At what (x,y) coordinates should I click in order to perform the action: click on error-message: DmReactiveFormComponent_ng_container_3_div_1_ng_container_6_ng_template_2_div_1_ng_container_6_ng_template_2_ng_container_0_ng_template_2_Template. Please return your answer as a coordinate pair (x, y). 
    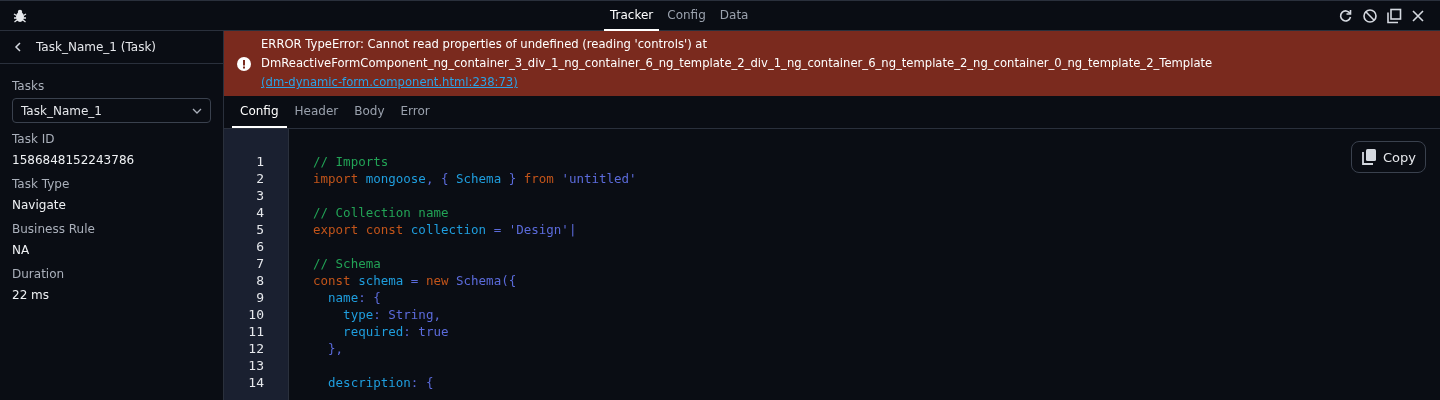
    Looking at the image, I should click on (737, 63).